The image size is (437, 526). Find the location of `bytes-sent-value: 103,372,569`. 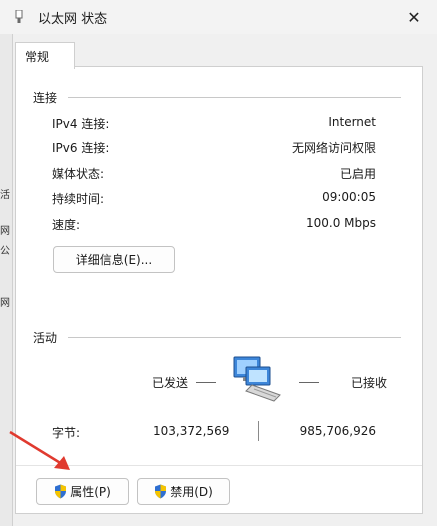

bytes-sent-value: 103,372,569 is located at coordinates (191, 431).